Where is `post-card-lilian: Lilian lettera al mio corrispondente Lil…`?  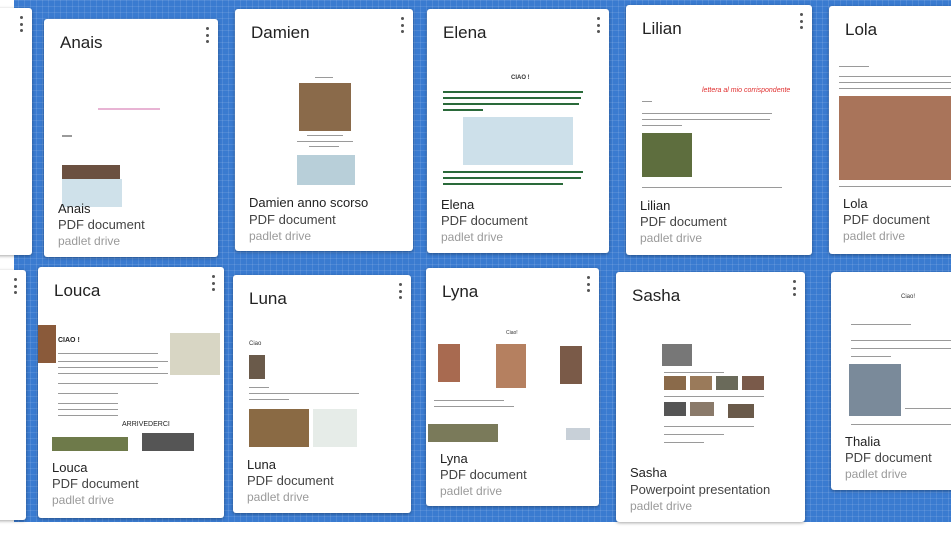 post-card-lilian: Lilian lettera al mio corrispondente Lil… is located at coordinates (719, 130).